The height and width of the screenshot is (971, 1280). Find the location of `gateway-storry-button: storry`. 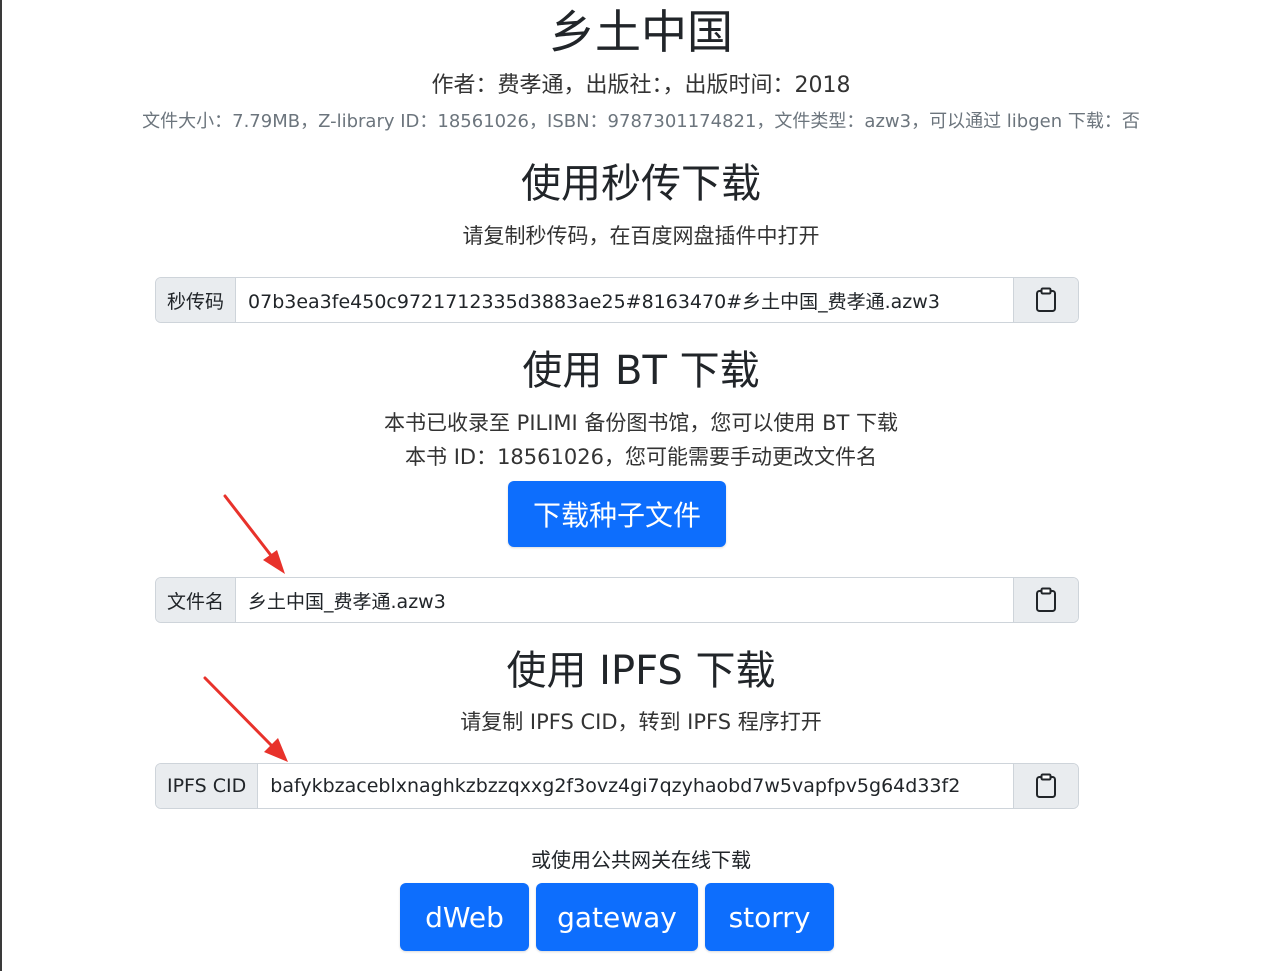

gateway-storry-button: storry is located at coordinates (769, 917).